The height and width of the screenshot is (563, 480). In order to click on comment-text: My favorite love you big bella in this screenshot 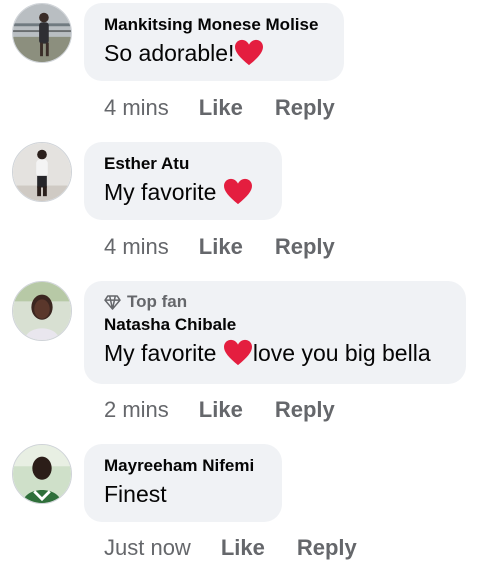, I will do `click(275, 353)`.